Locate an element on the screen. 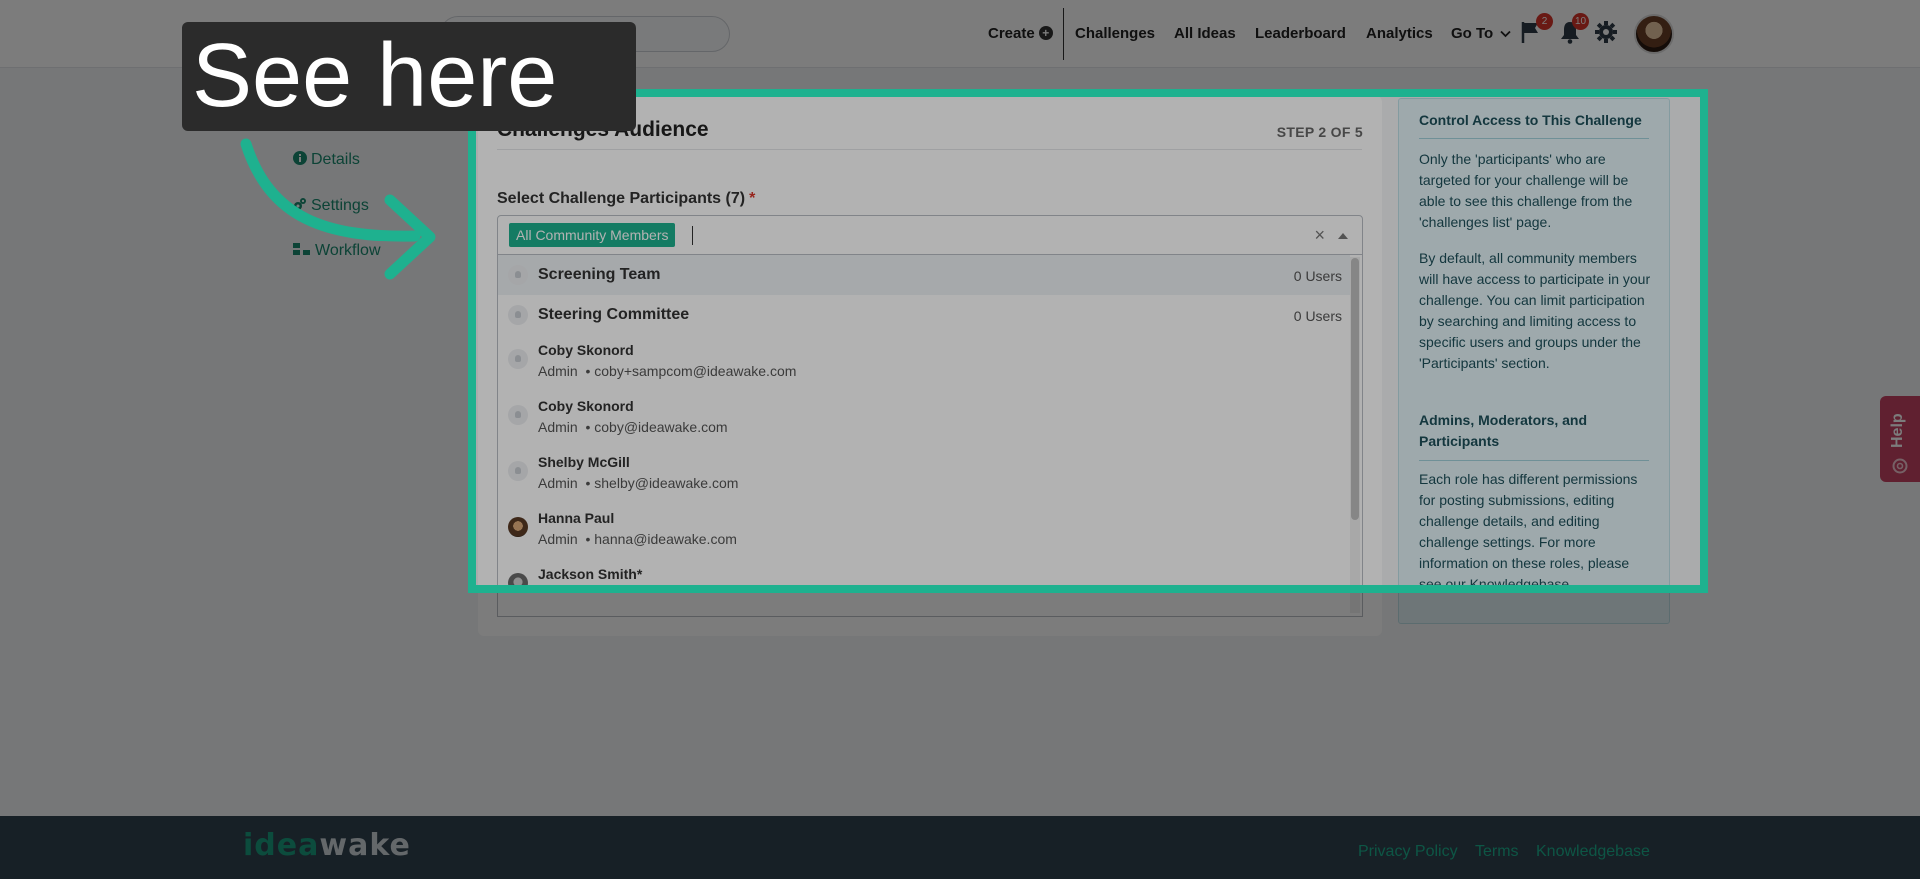 This screenshot has width=1920, height=879. tutorial-callout: See here is located at coordinates (409, 76).